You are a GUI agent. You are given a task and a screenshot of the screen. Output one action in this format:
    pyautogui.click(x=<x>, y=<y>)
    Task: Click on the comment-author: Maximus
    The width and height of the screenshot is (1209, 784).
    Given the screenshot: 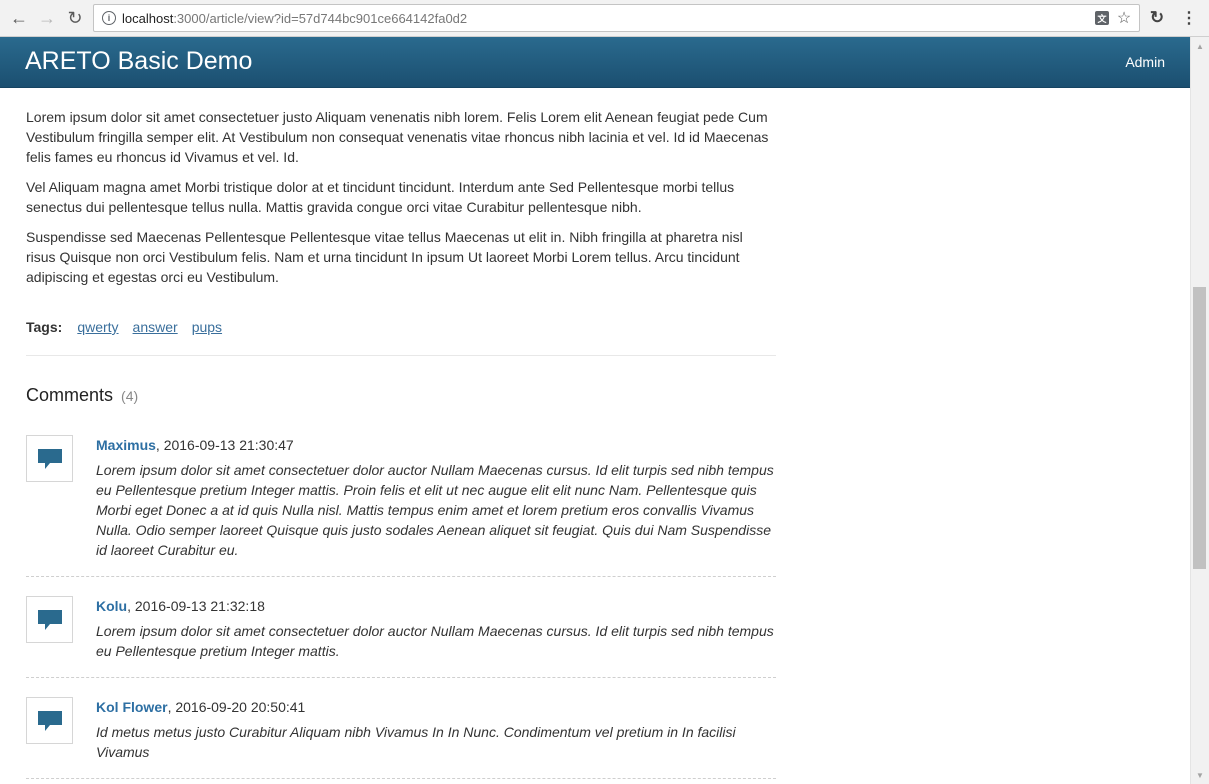 What is the action you would take?
    pyautogui.click(x=126, y=445)
    